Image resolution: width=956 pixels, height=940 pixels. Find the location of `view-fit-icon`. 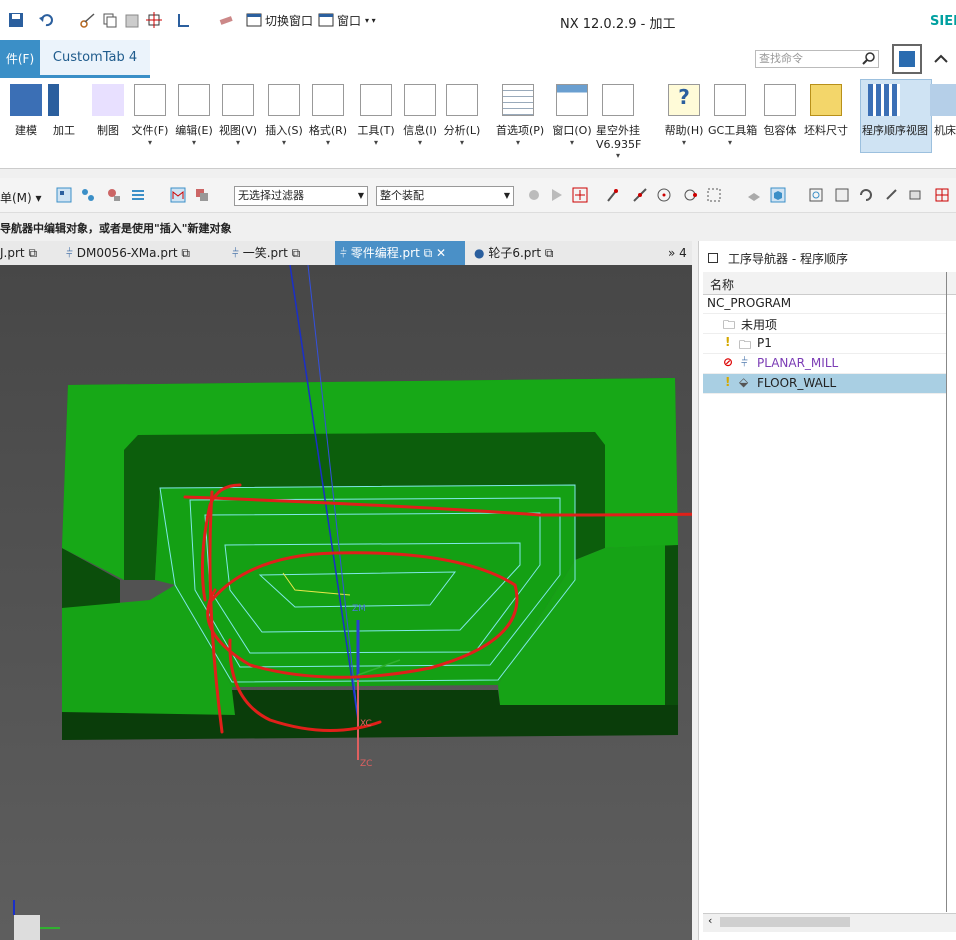

view-fit-icon is located at coordinates (816, 195).